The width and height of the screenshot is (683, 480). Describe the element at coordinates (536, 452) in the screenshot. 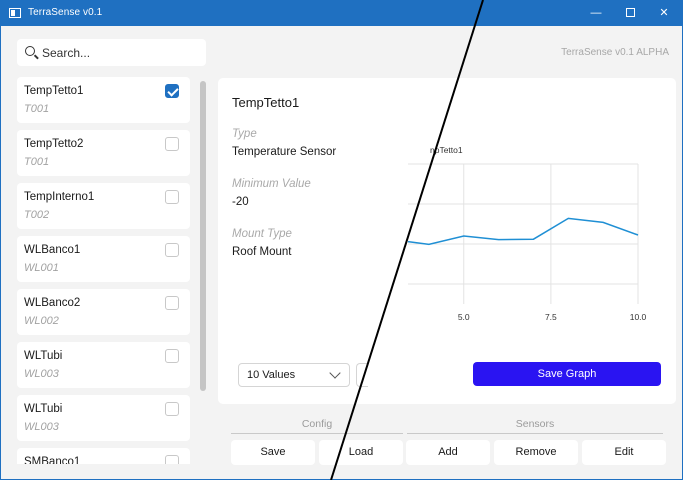

I see `remove-button: Remove` at that location.